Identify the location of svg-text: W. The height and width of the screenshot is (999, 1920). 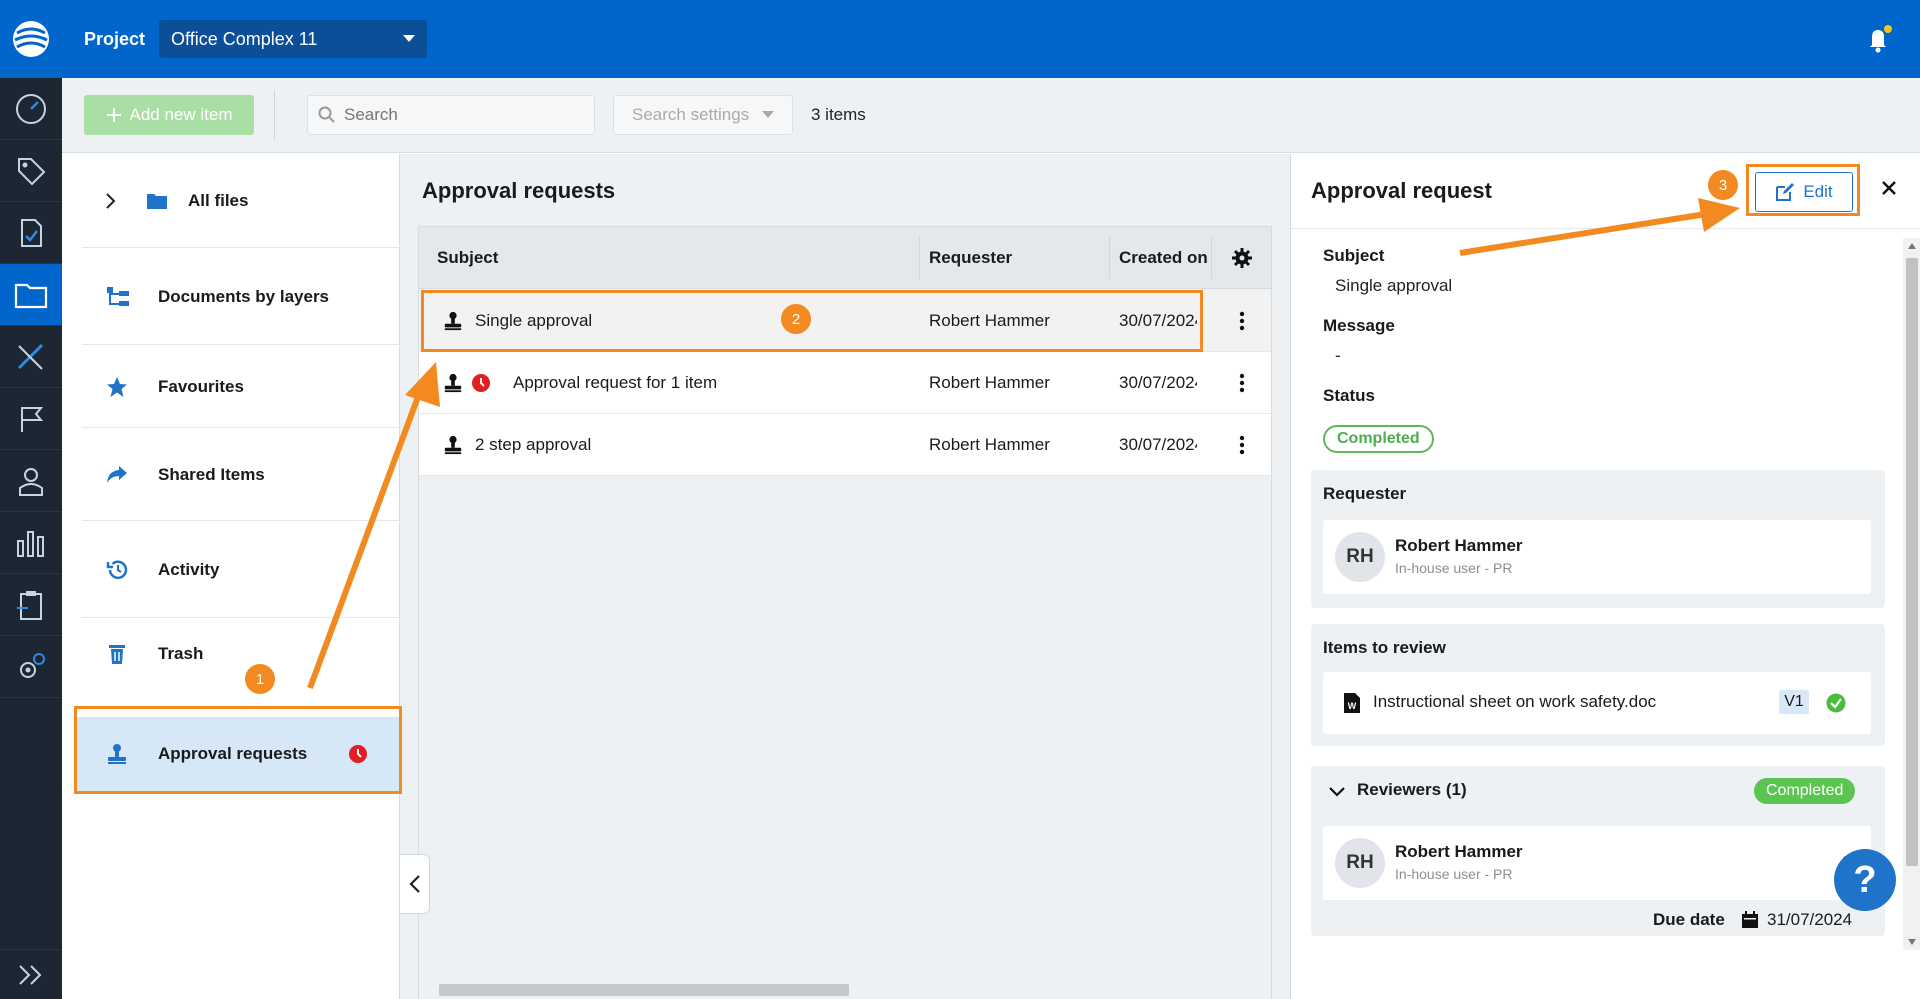
(1352, 706).